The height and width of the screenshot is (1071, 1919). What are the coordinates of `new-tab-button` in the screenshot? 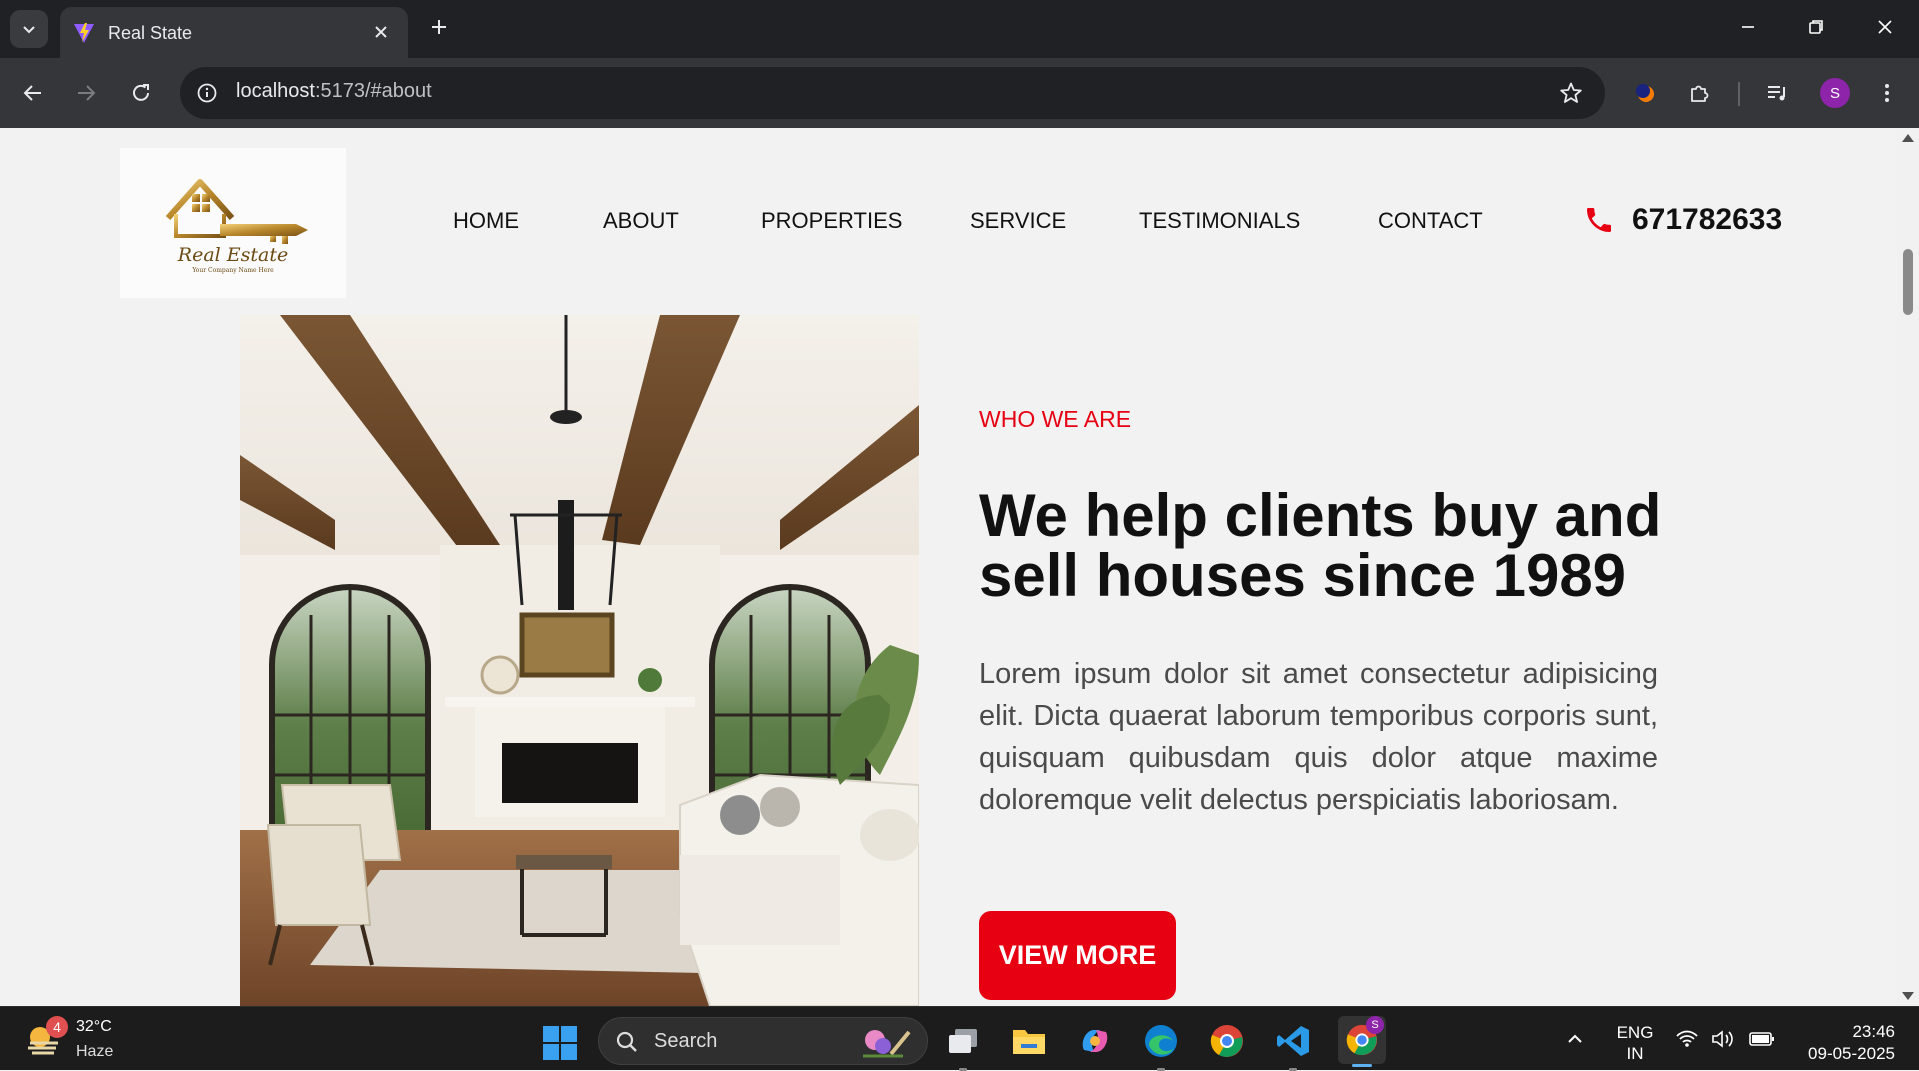 It's located at (439, 27).